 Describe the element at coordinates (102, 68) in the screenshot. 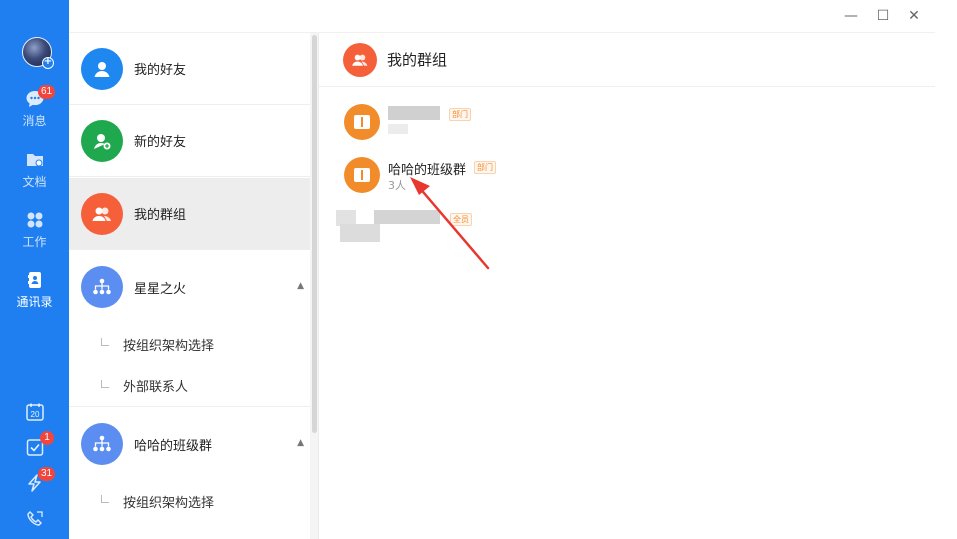

I see `person-icon` at that location.